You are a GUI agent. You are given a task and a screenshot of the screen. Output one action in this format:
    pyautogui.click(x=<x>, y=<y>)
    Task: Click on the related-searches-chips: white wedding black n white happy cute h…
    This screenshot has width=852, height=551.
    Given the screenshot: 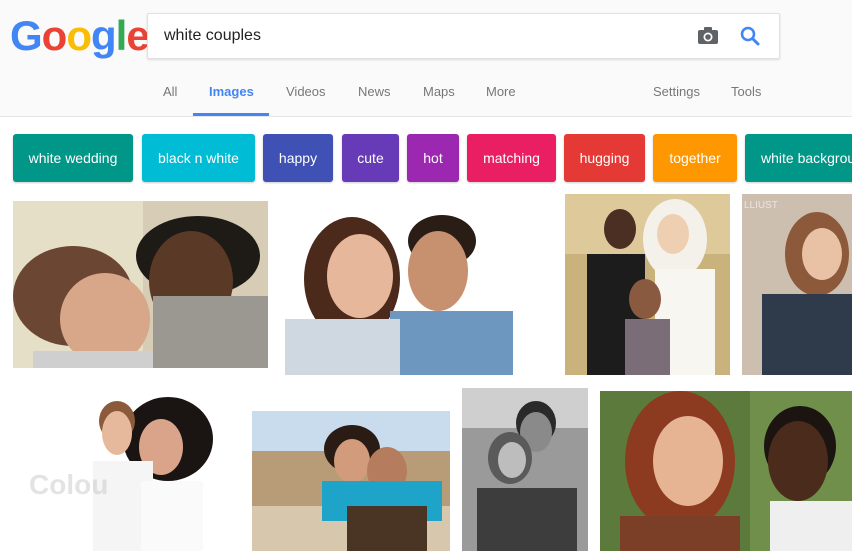 What is the action you would take?
    pyautogui.click(x=426, y=159)
    